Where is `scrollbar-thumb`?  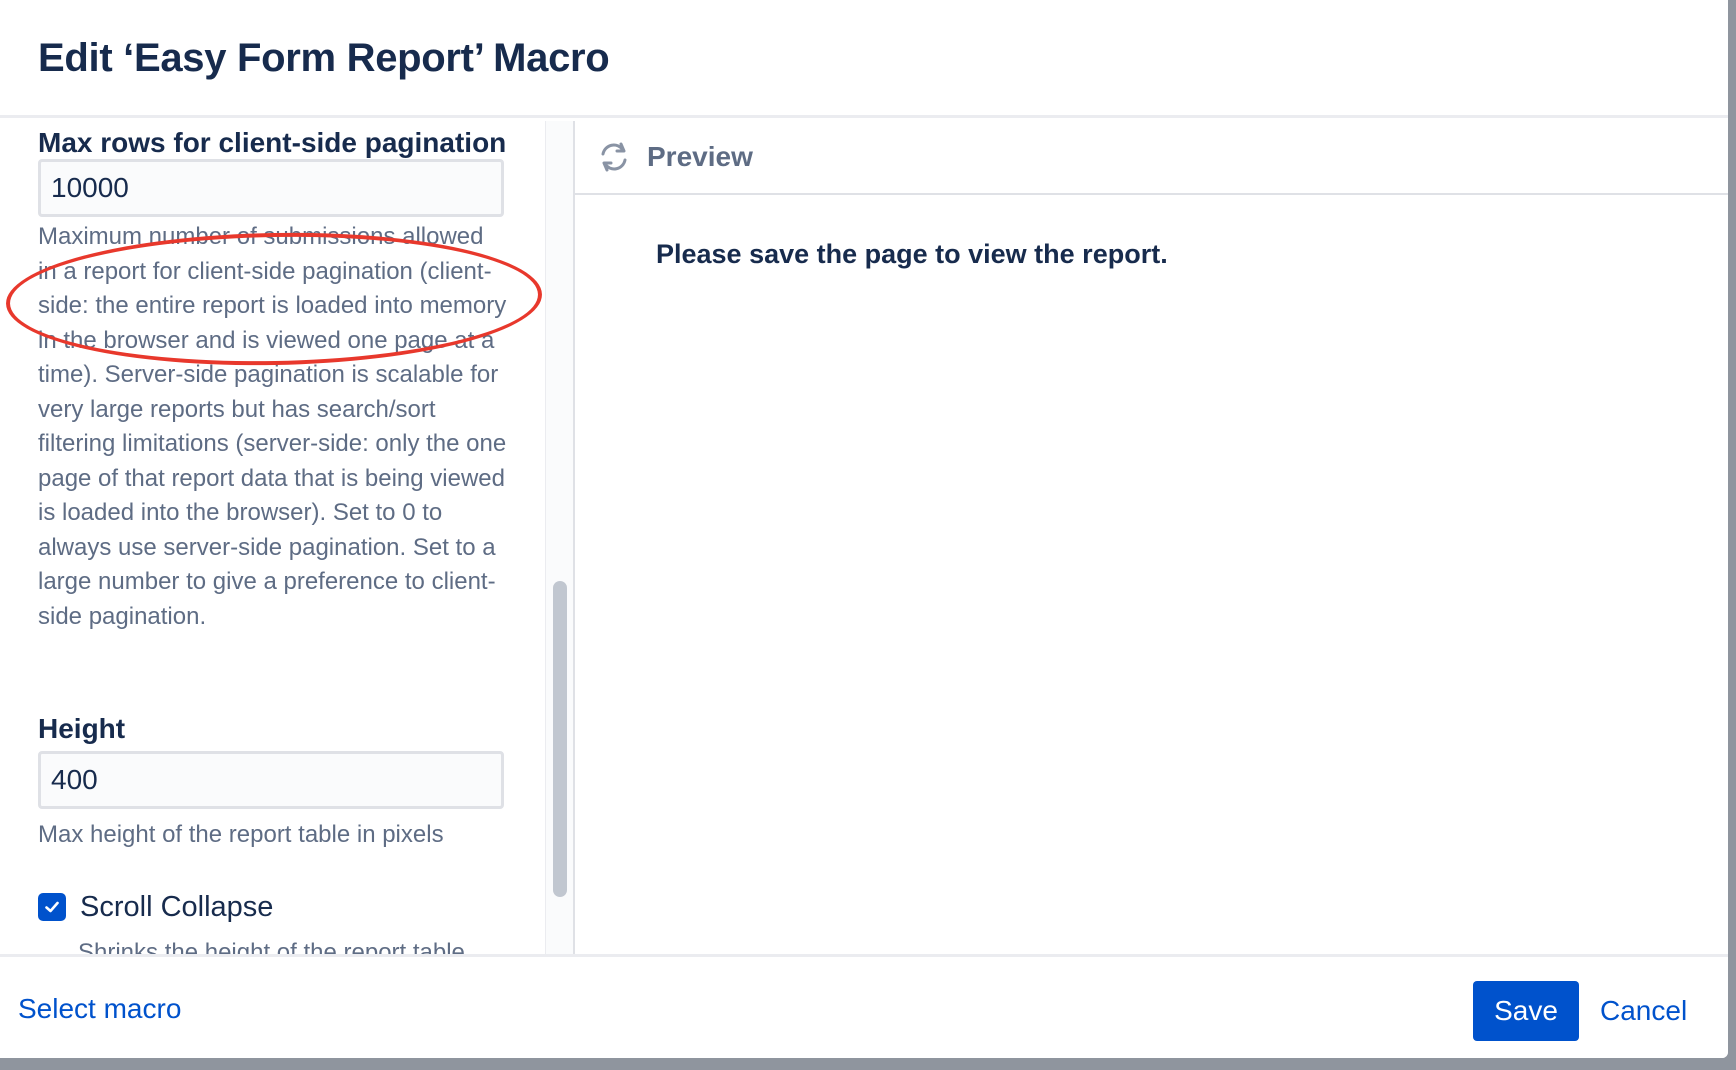 scrollbar-thumb is located at coordinates (560, 739).